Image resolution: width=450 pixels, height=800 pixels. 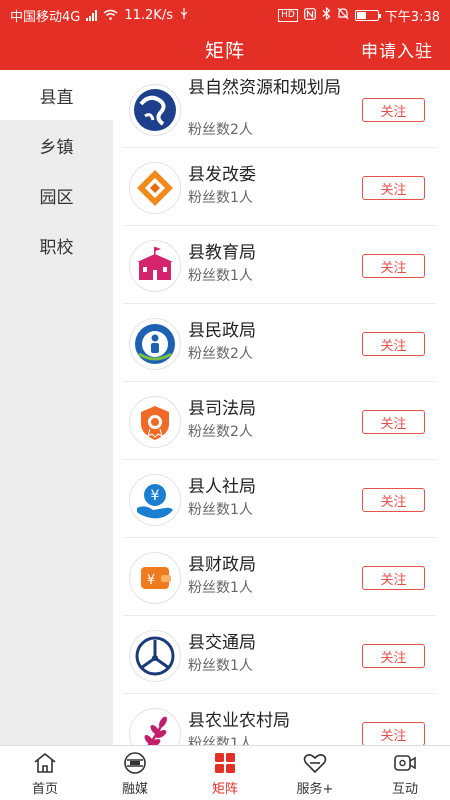 I want to click on account-name: 县人社局, so click(x=222, y=487).